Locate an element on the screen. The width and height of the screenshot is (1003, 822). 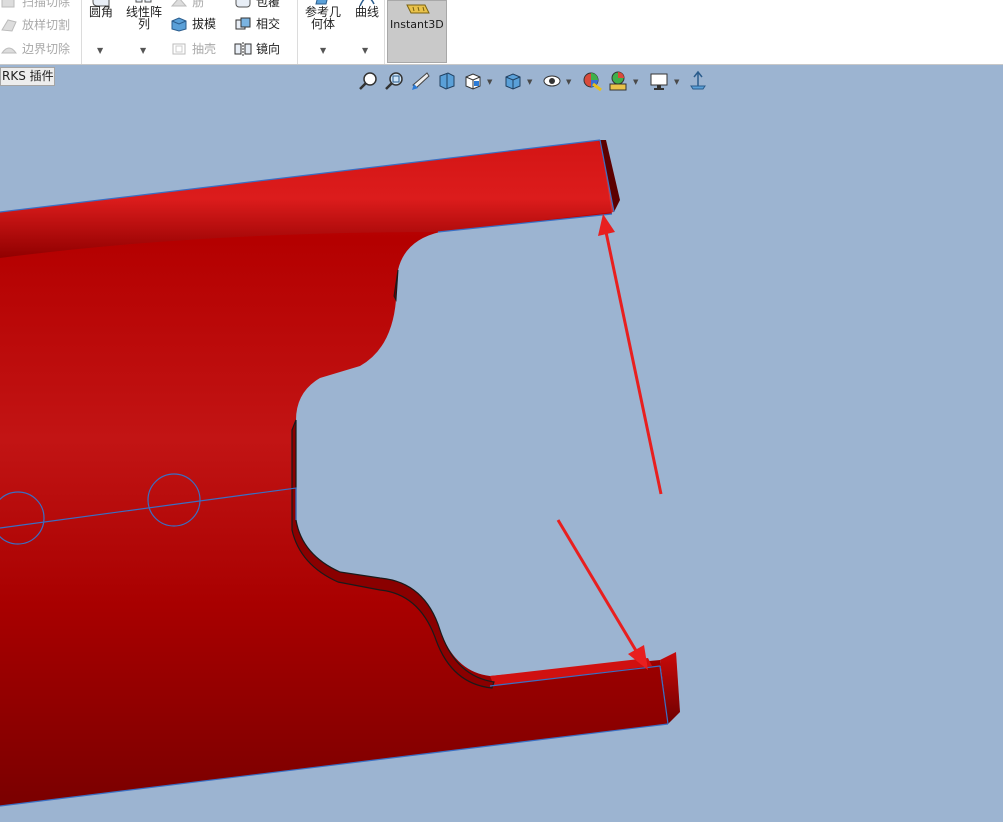
wrap-button: 包覆 is located at coordinates (257, 5).